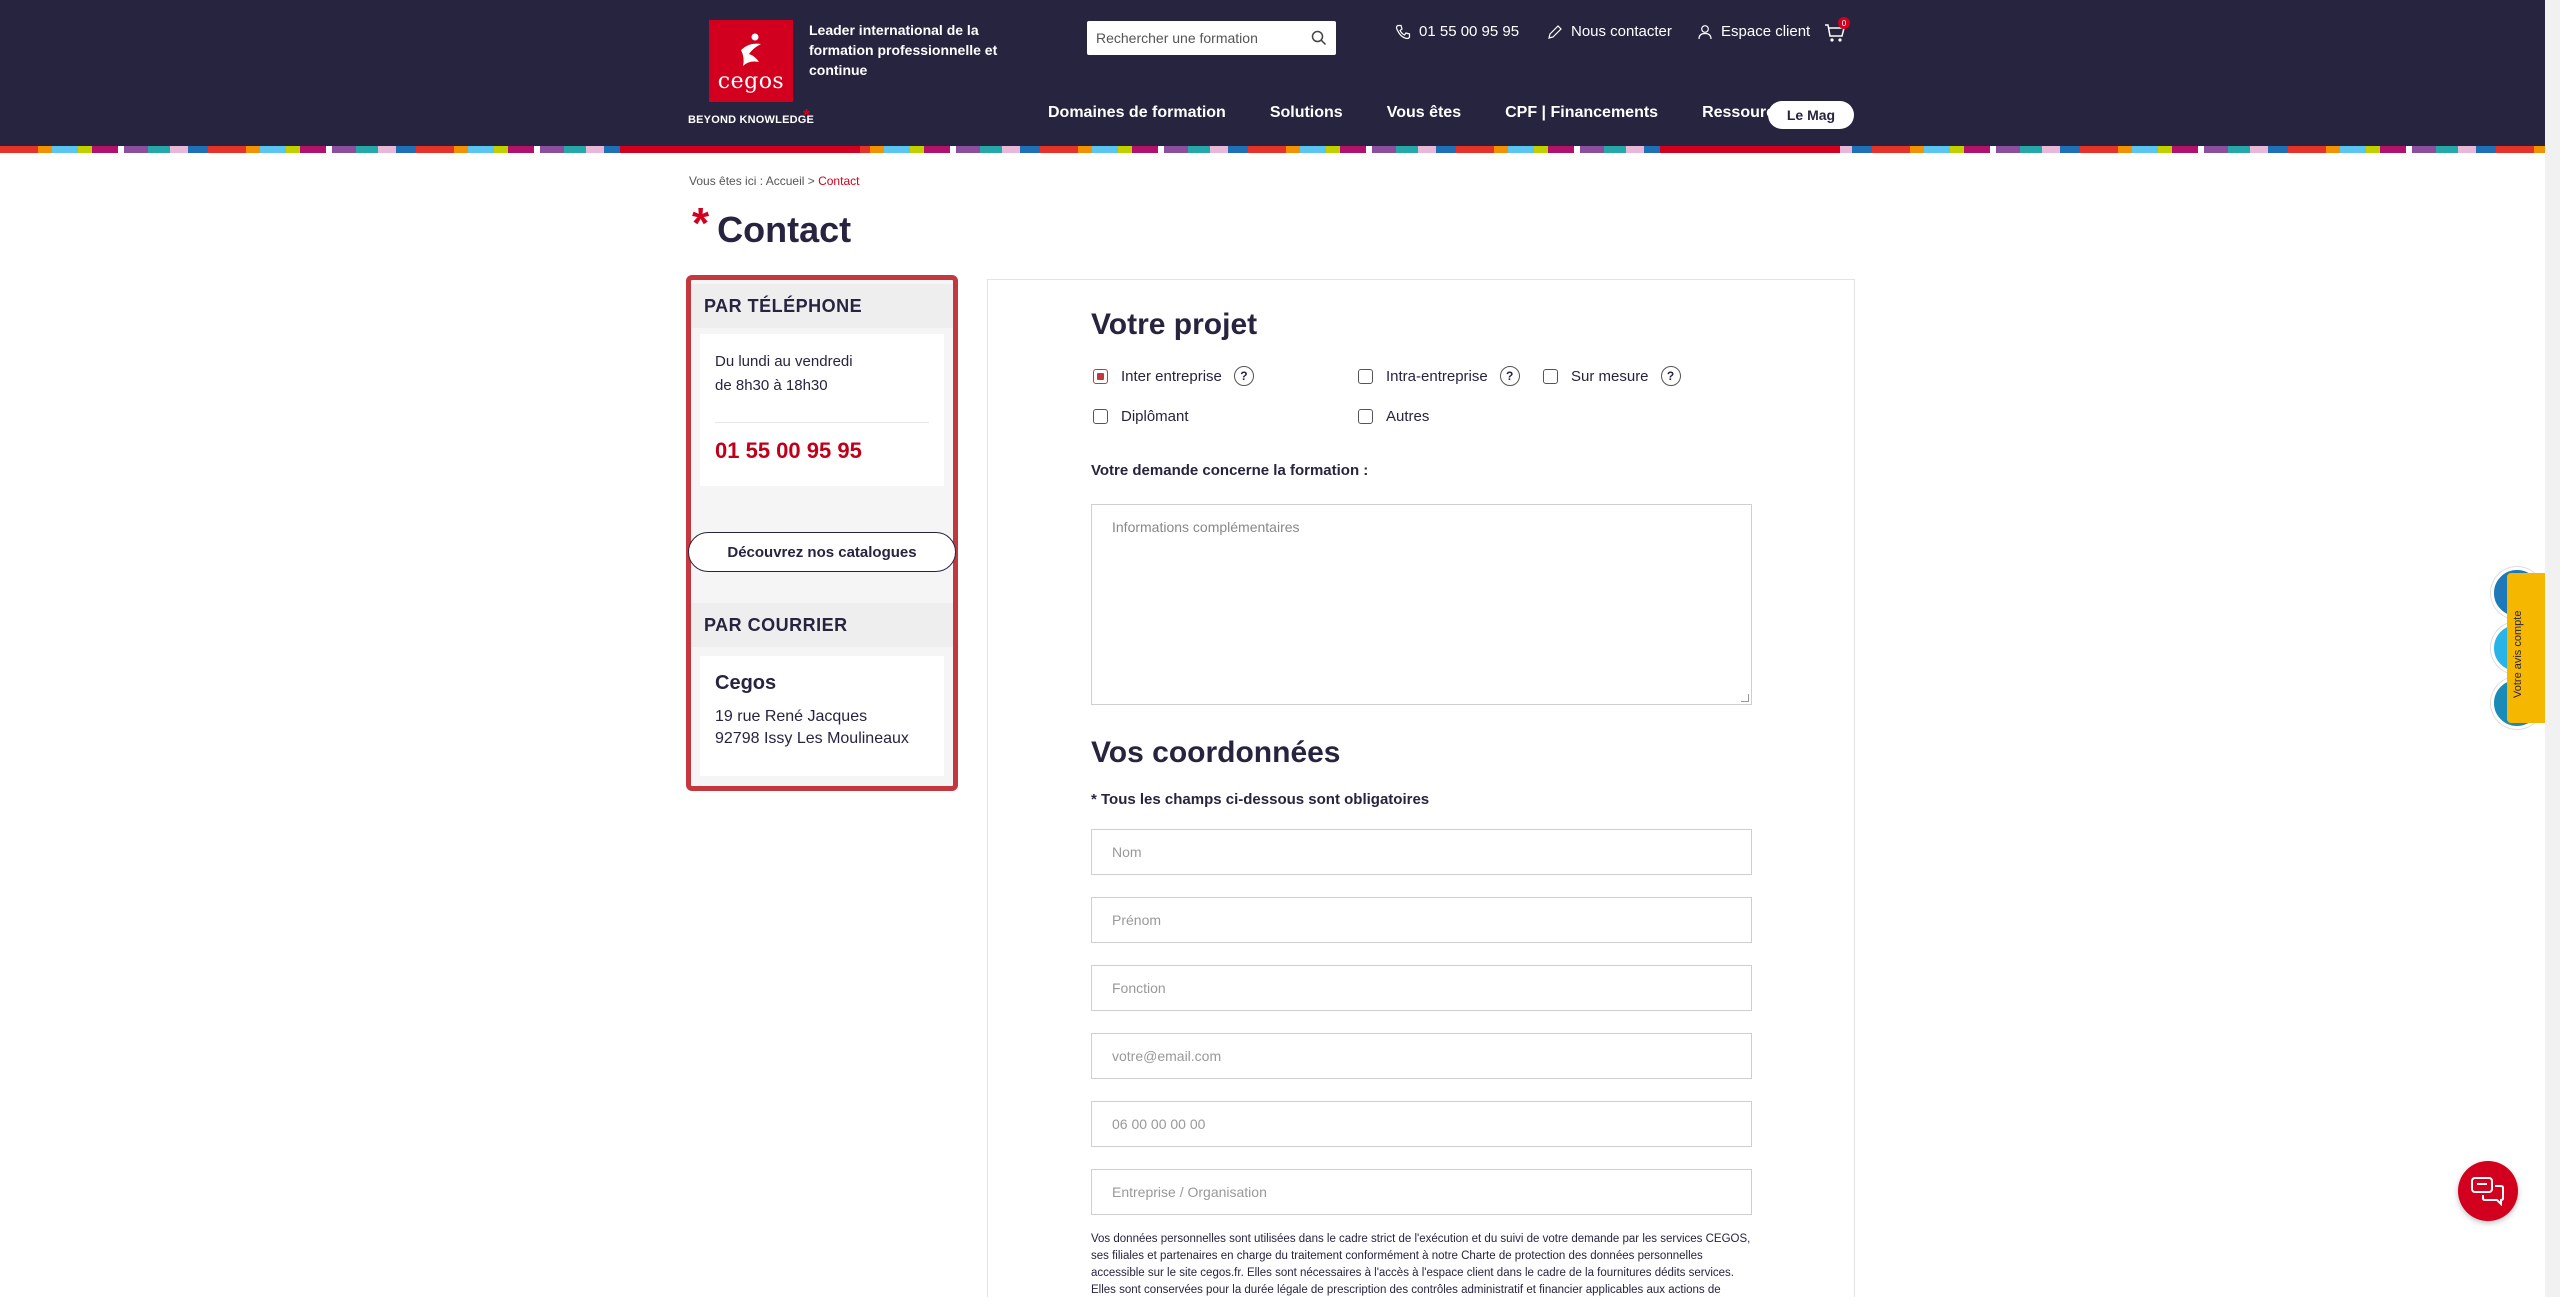 The image size is (2560, 1297). Describe the element at coordinates (1811, 115) in the screenshot. I see `le-mag-button: Le Mag` at that location.